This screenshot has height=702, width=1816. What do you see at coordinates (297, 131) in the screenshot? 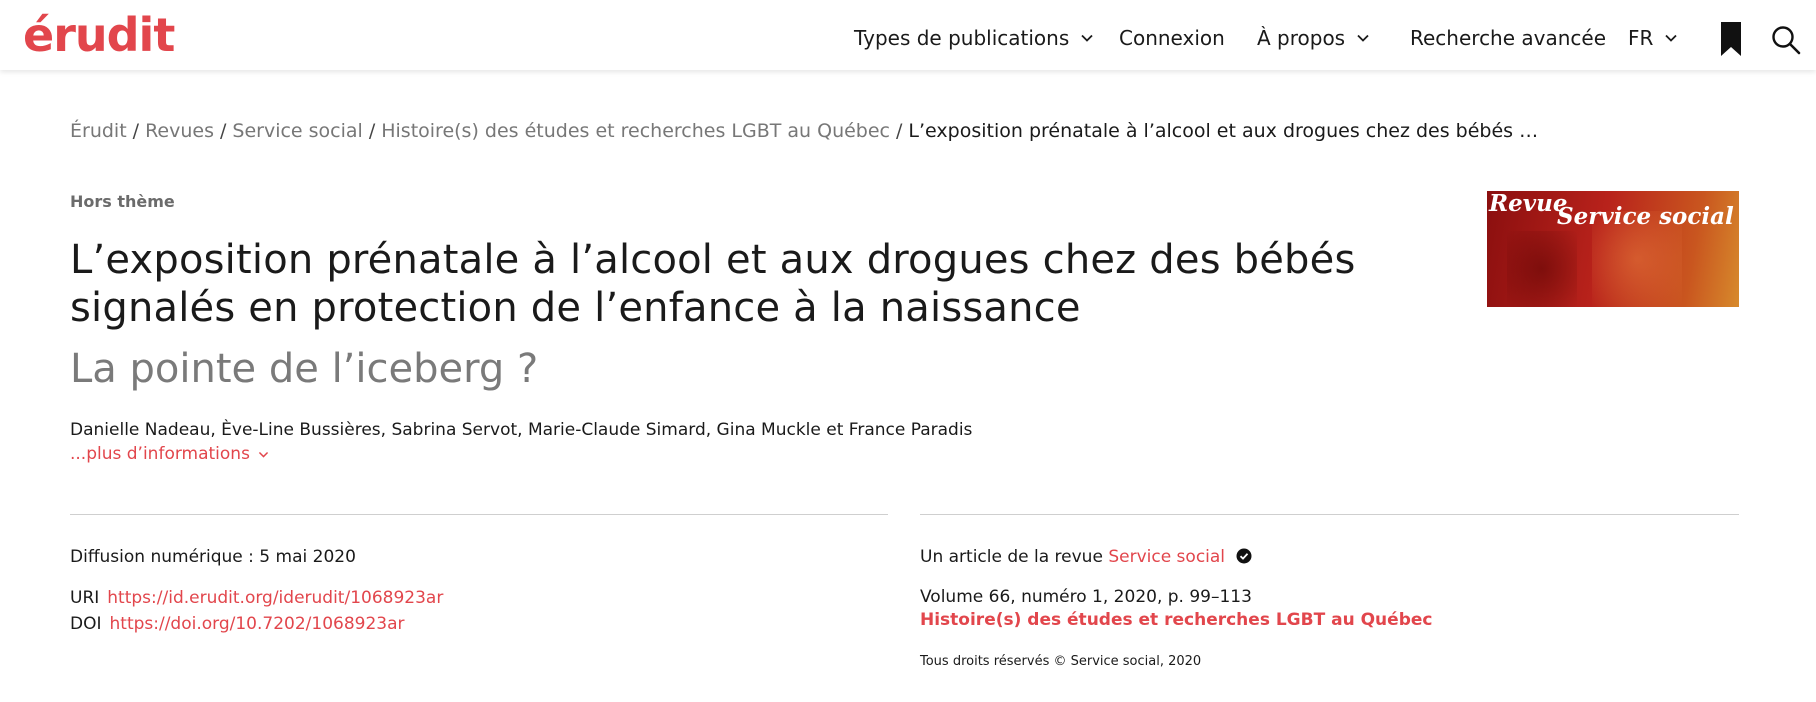
I see `breadcrumb-service-social: Service social` at bounding box center [297, 131].